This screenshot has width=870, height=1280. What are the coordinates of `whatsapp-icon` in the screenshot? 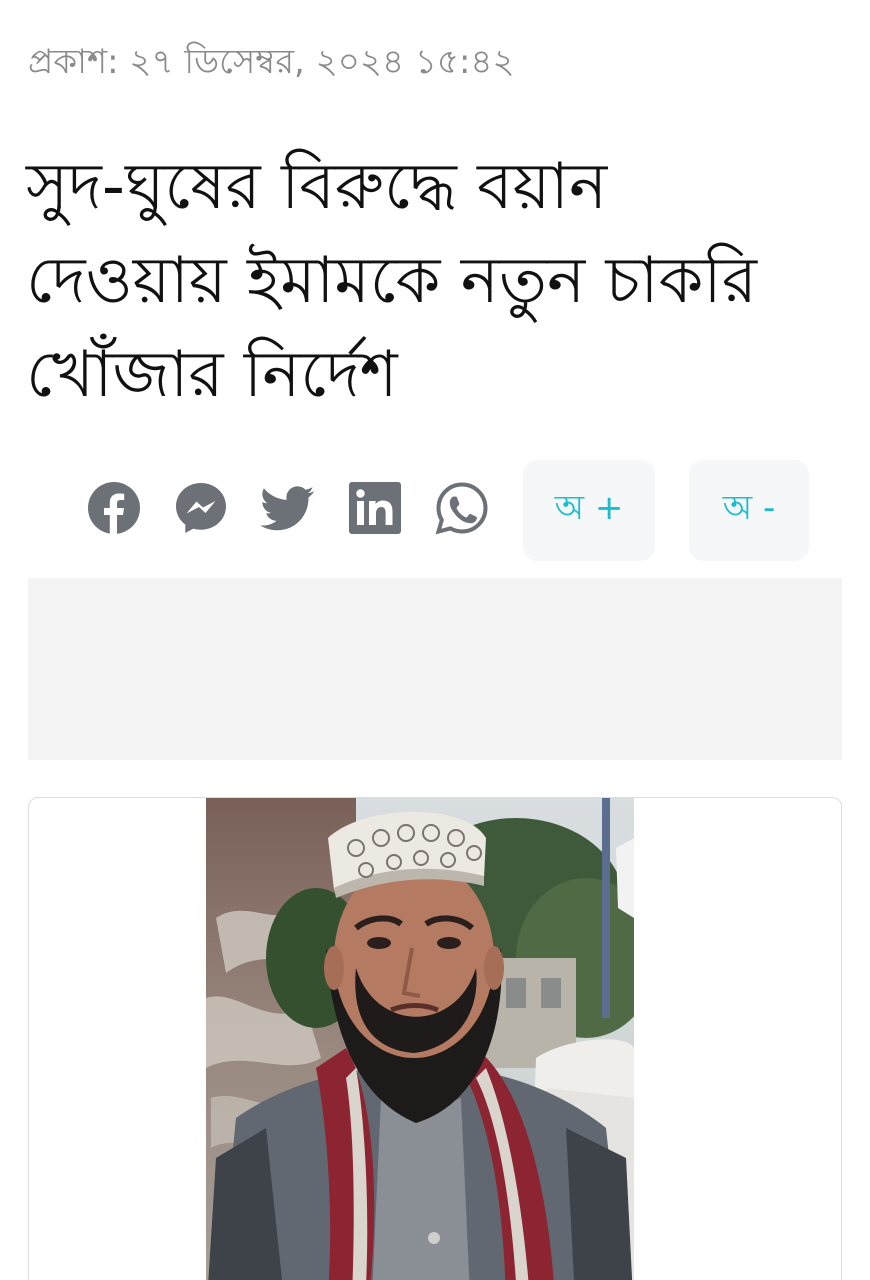 It's located at (462, 508).